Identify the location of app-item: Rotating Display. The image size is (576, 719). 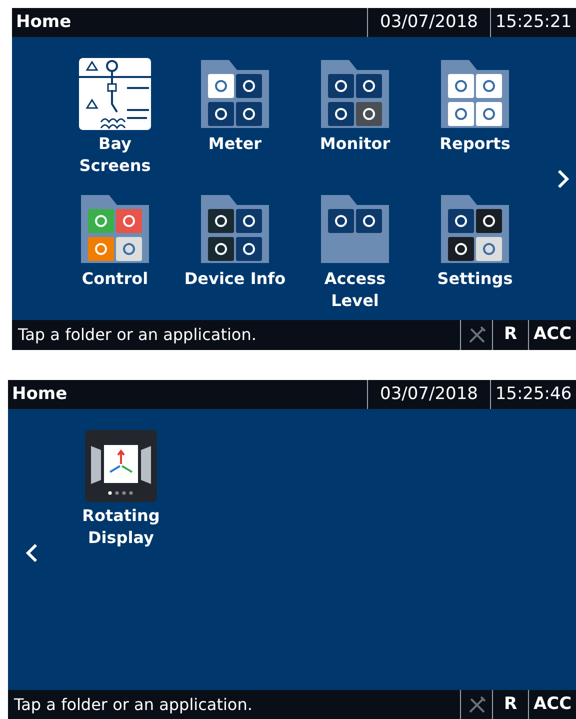
(121, 494).